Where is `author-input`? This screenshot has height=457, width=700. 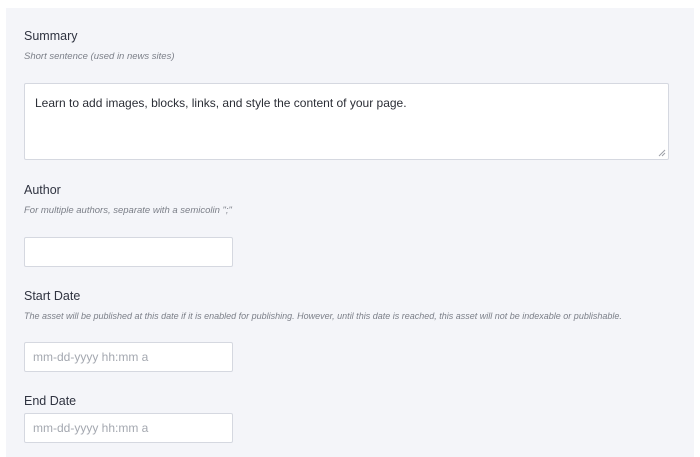
author-input is located at coordinates (128, 252).